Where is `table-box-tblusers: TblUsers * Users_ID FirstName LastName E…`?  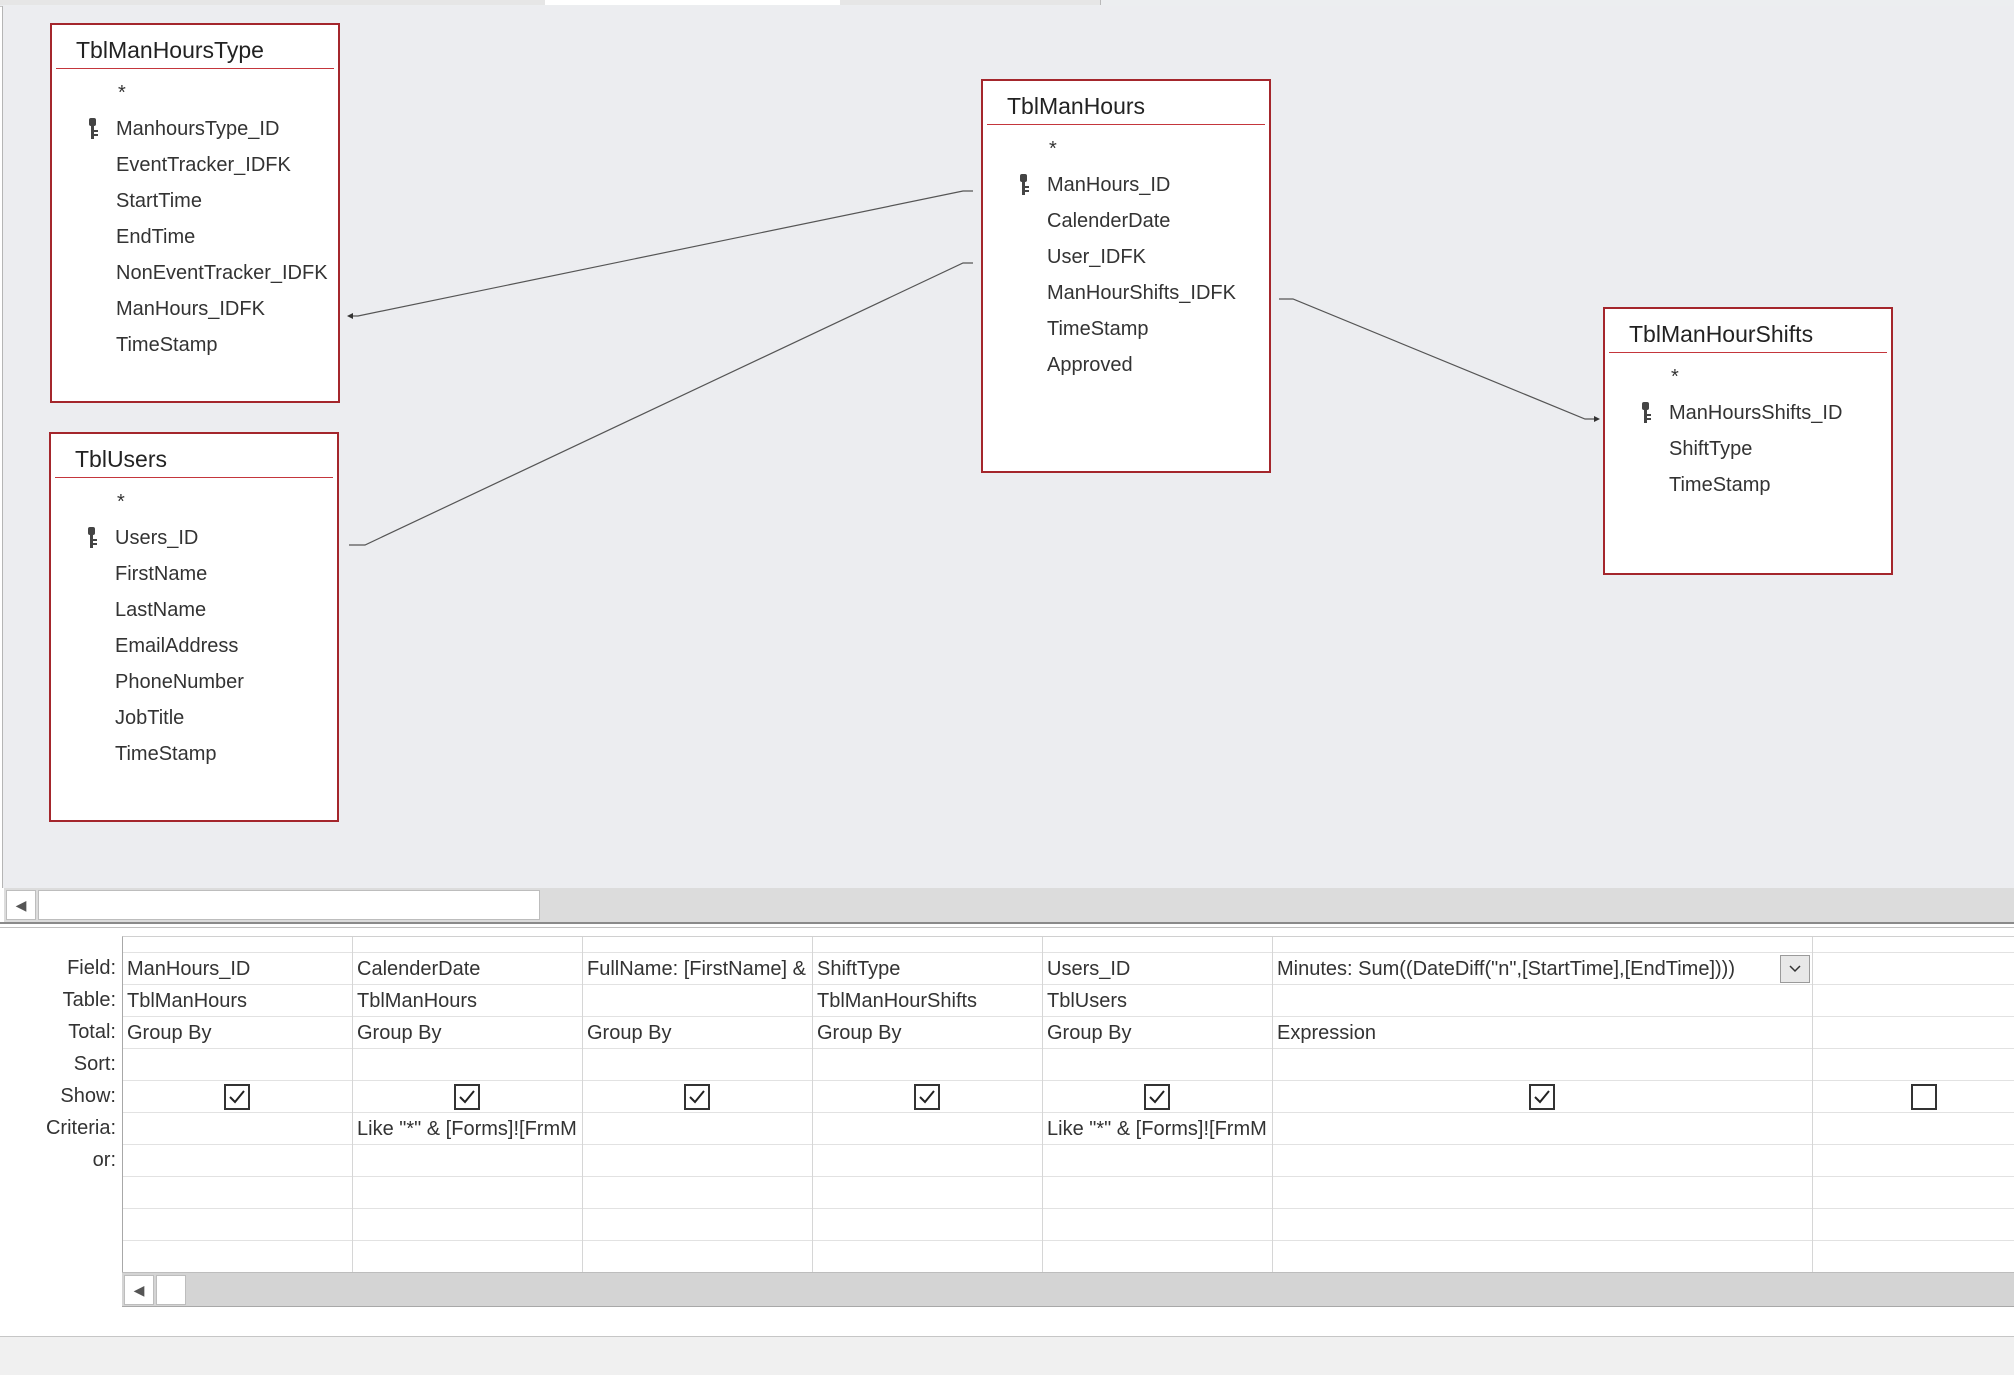 table-box-tblusers: TblUsers * Users_ID FirstName LastName E… is located at coordinates (194, 627).